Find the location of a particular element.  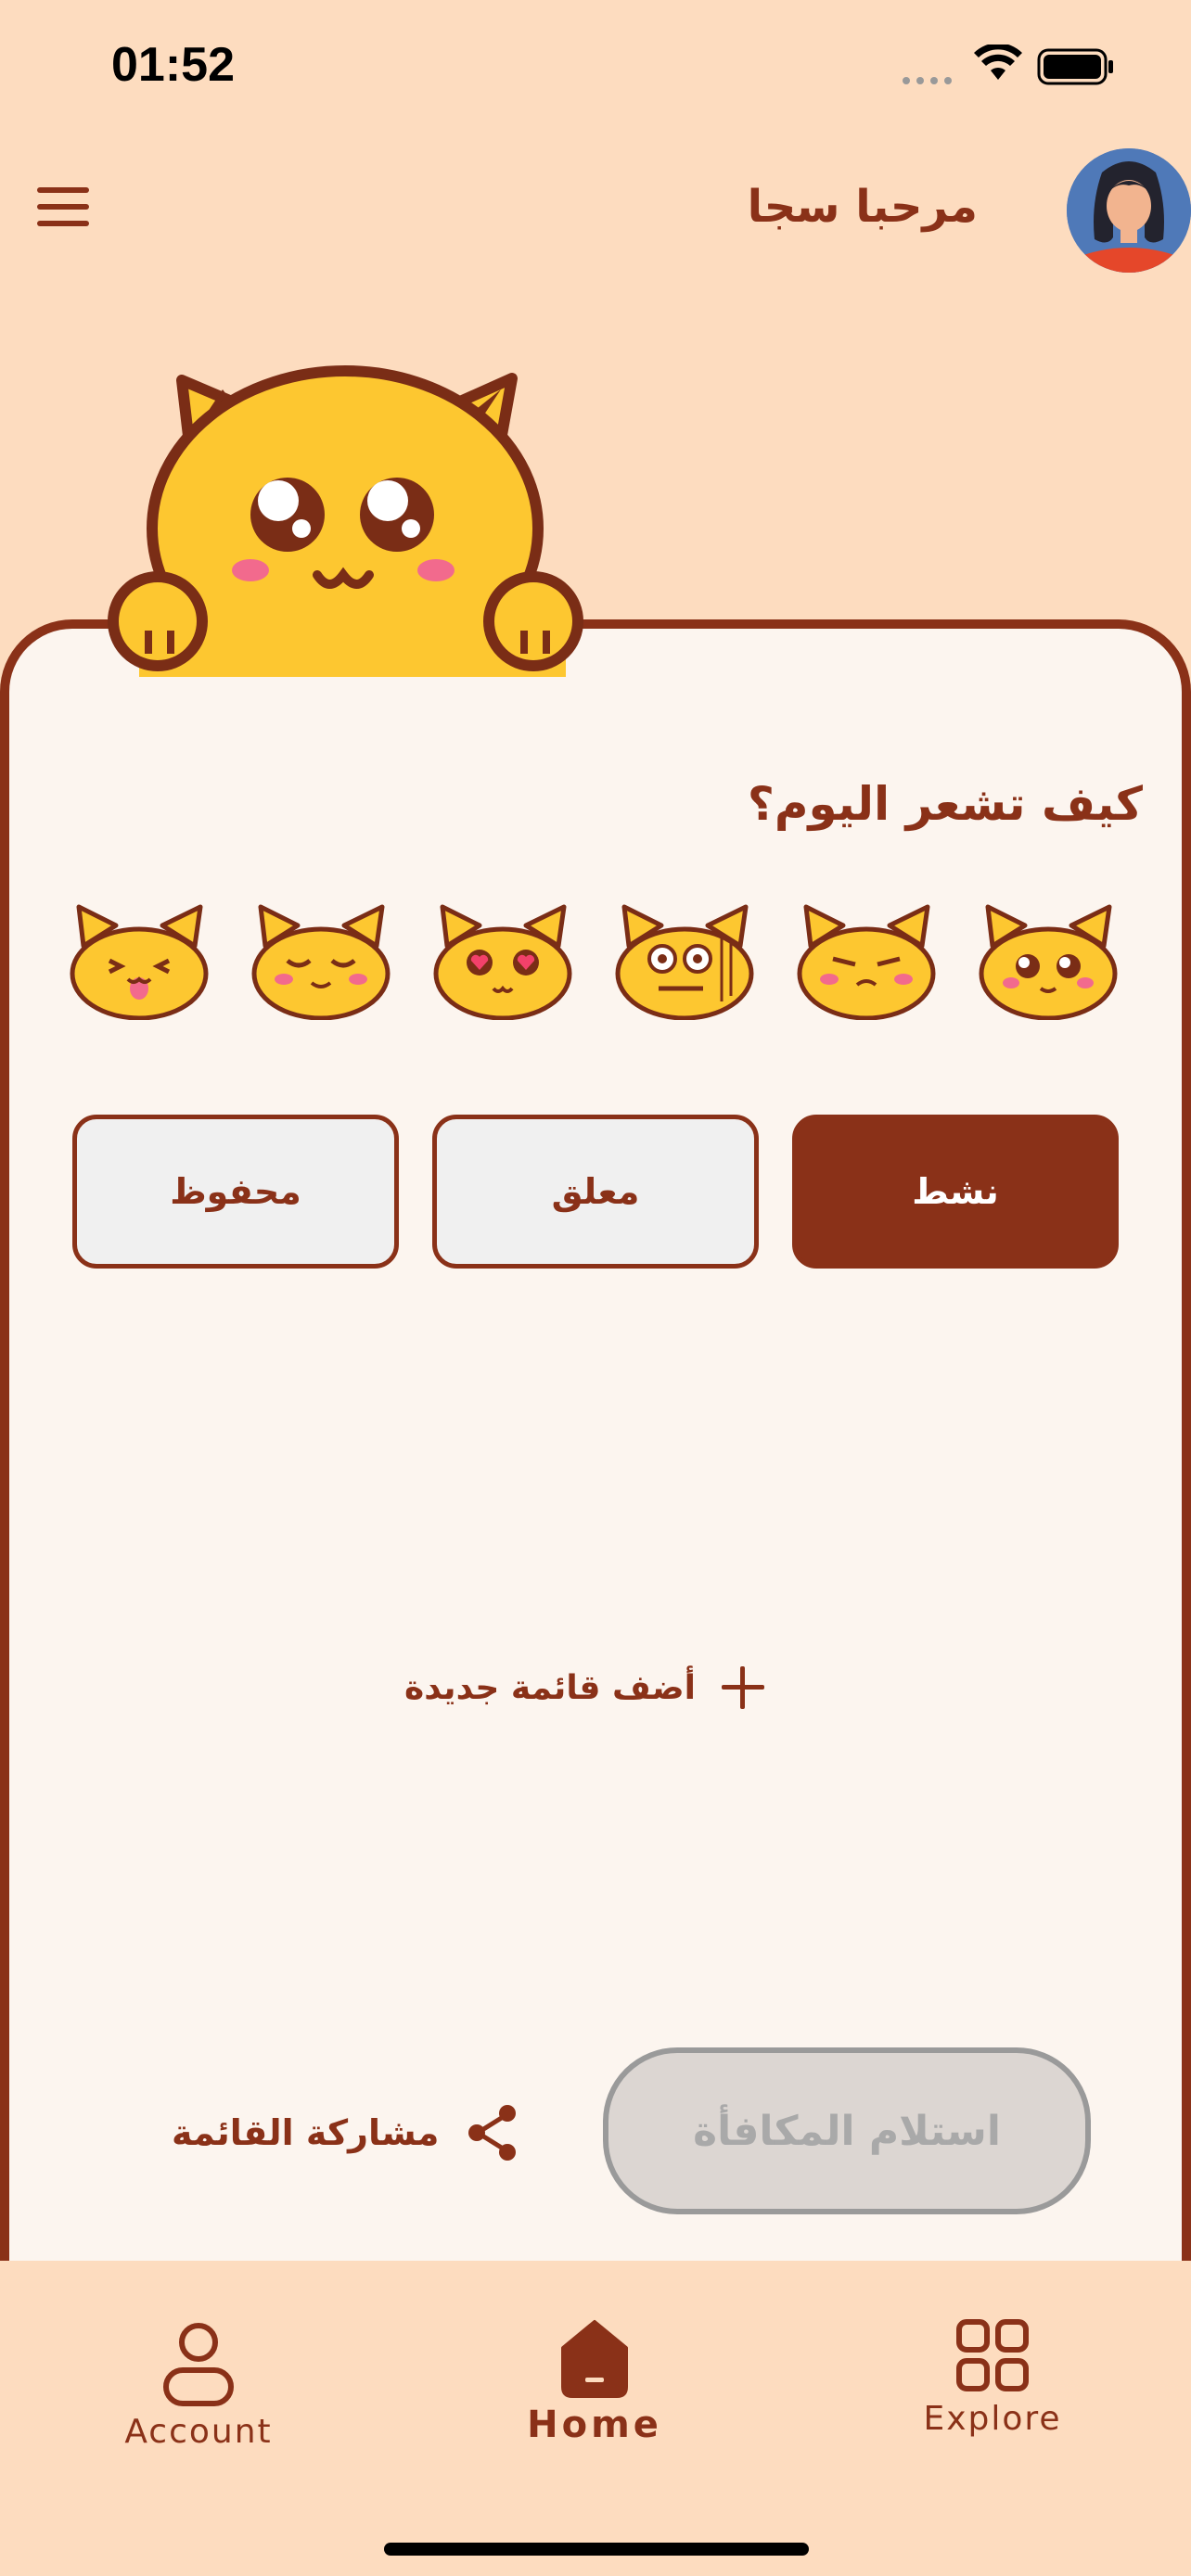

share-list-label: مشاركة القائمة is located at coordinates (306, 2132).